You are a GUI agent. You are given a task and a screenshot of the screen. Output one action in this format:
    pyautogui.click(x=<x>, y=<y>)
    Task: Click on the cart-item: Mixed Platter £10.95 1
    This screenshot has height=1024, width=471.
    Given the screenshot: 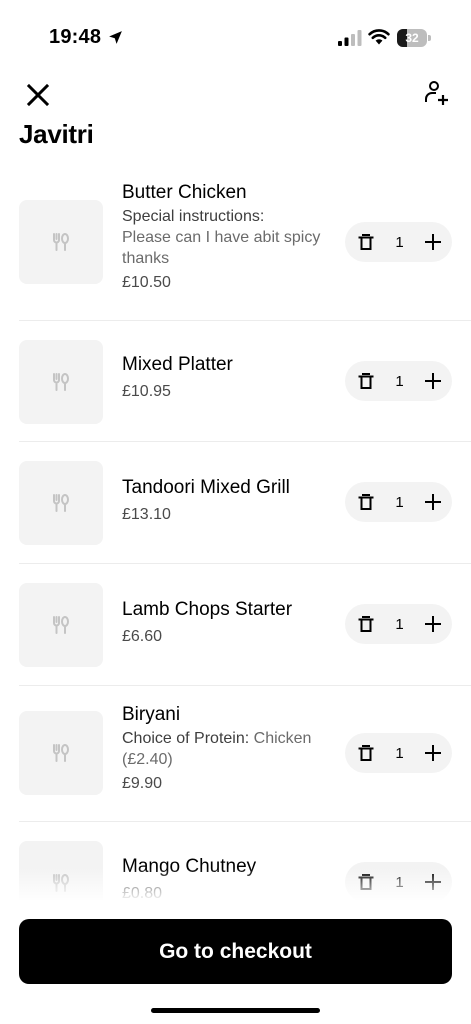 What is the action you would take?
    pyautogui.click(x=245, y=381)
    